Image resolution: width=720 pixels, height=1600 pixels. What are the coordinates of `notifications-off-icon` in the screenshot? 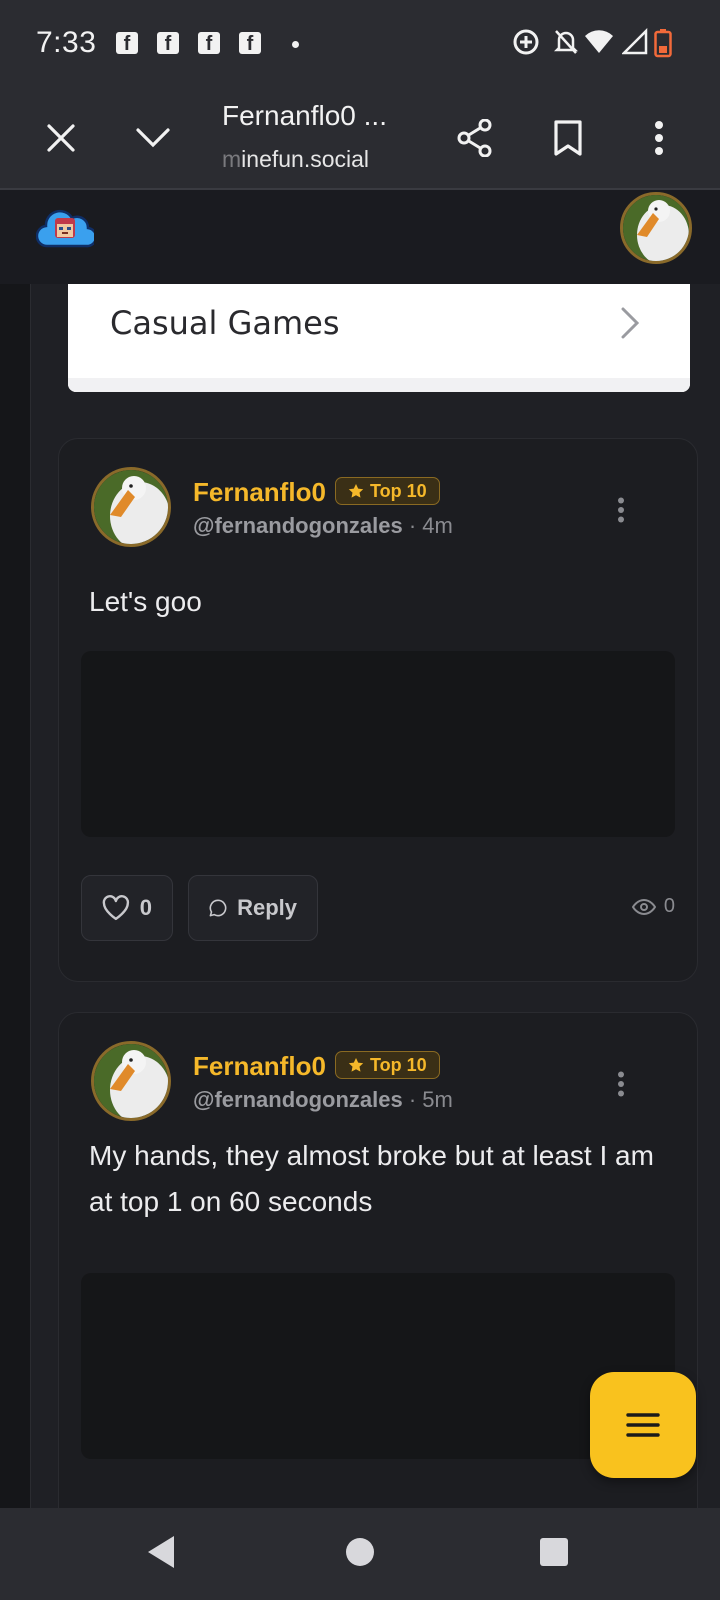 It's located at (566, 42).